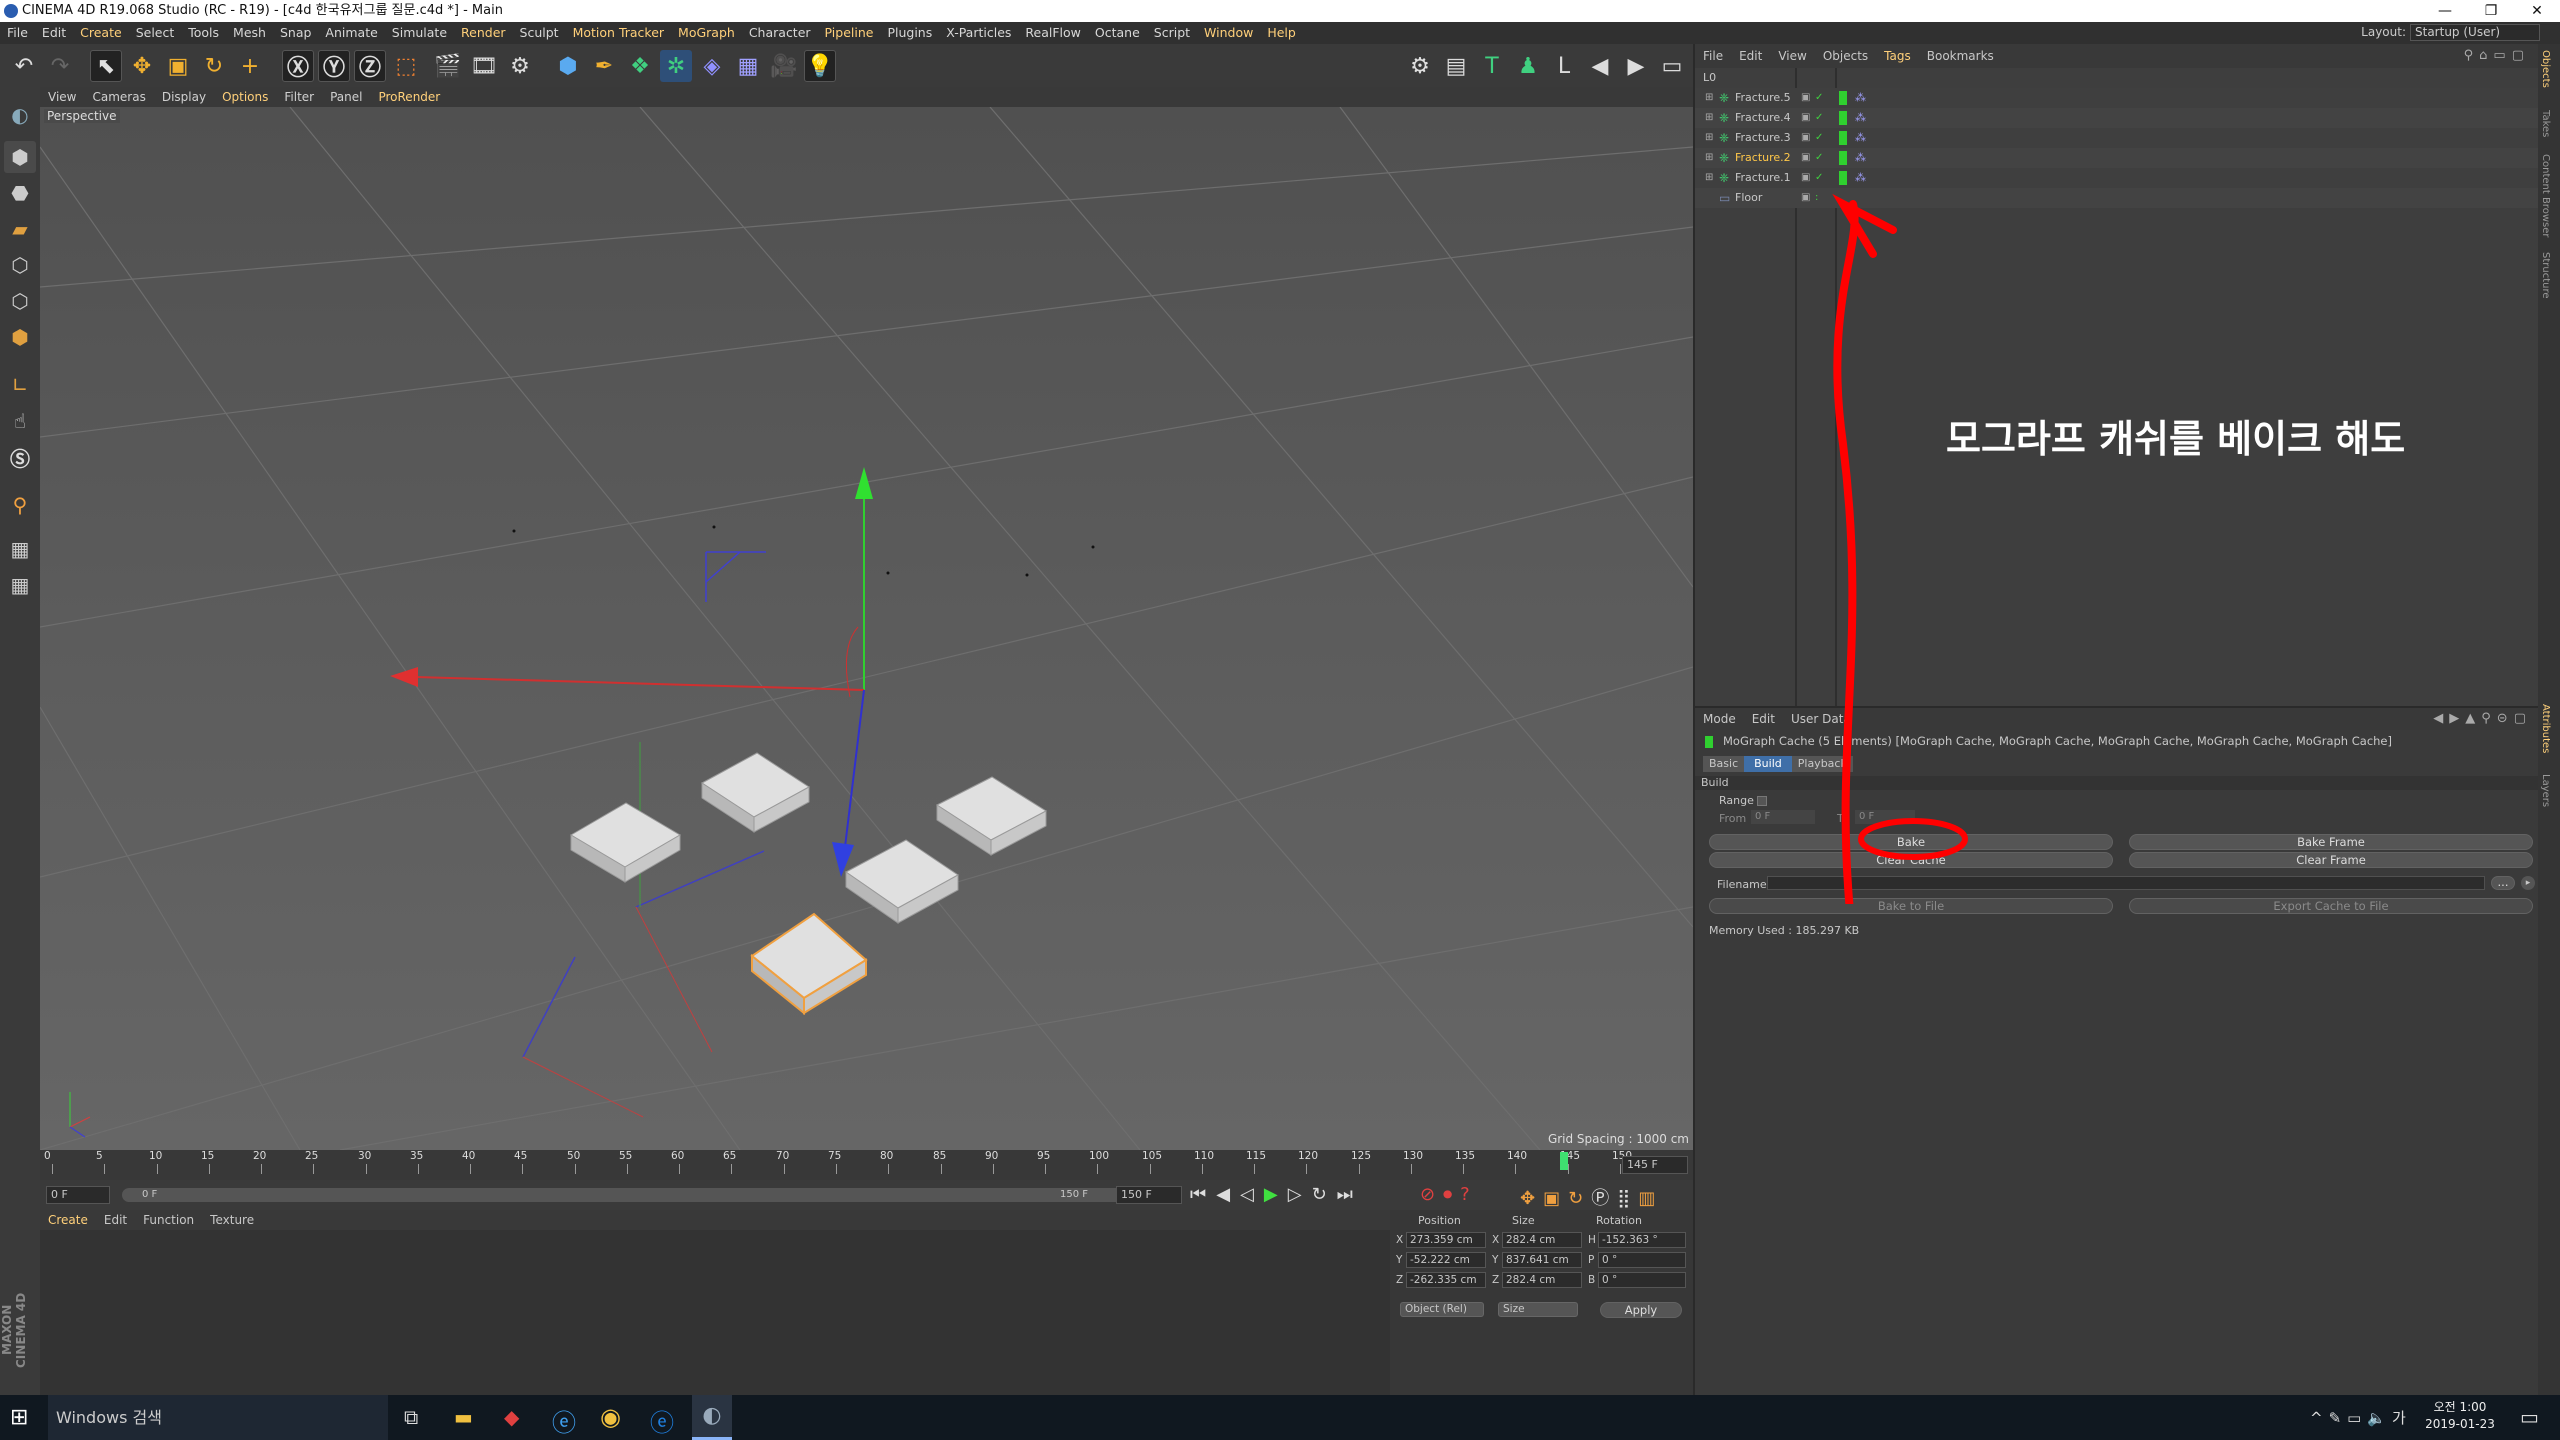 This screenshot has height=1440, width=2560. I want to click on autokey-icon: ⏺, so click(1451, 1194).